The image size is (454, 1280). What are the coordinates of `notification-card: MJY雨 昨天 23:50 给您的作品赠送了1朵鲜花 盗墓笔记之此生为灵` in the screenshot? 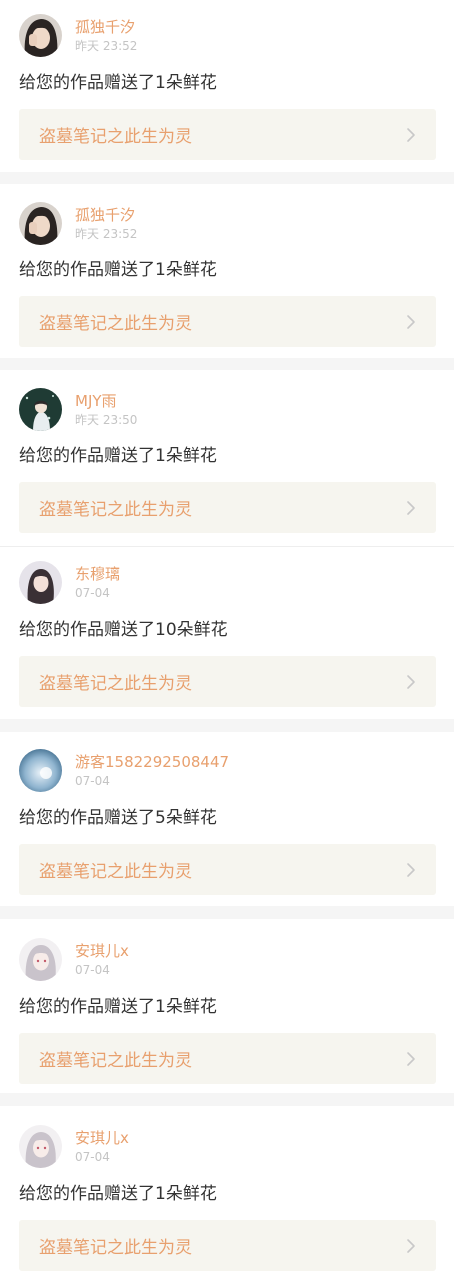 It's located at (227, 458).